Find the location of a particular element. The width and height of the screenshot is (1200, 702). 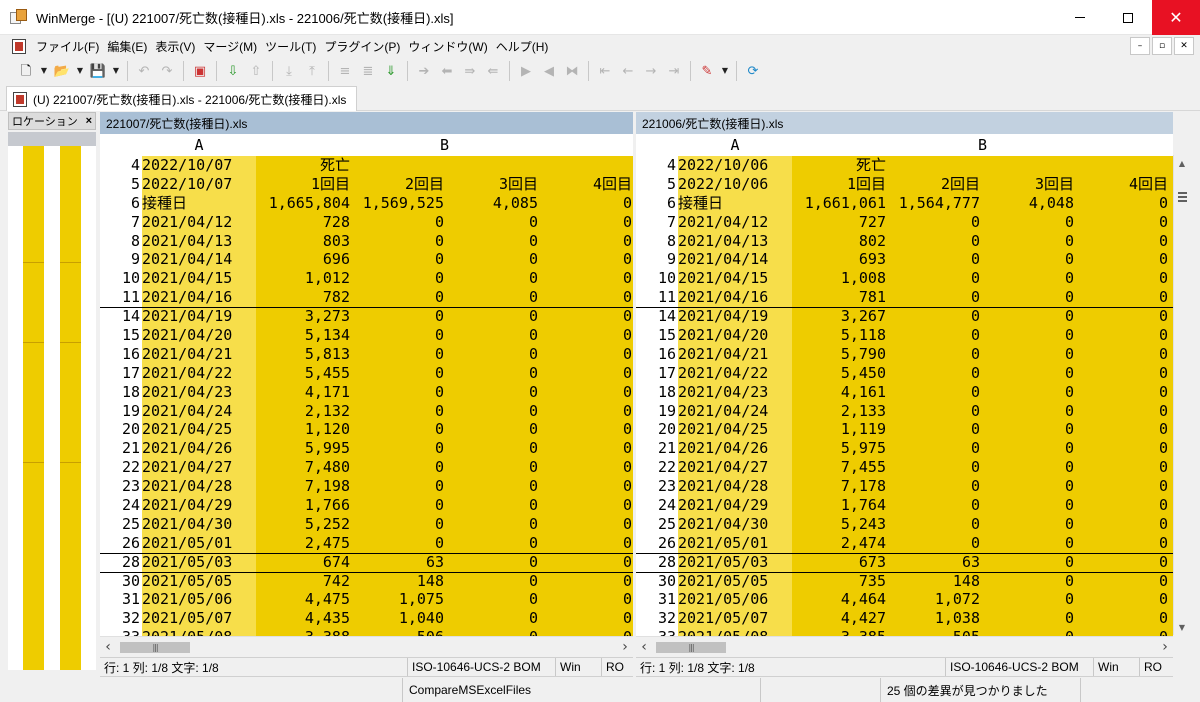

readonly-flag: RO is located at coordinates (1156, 667).